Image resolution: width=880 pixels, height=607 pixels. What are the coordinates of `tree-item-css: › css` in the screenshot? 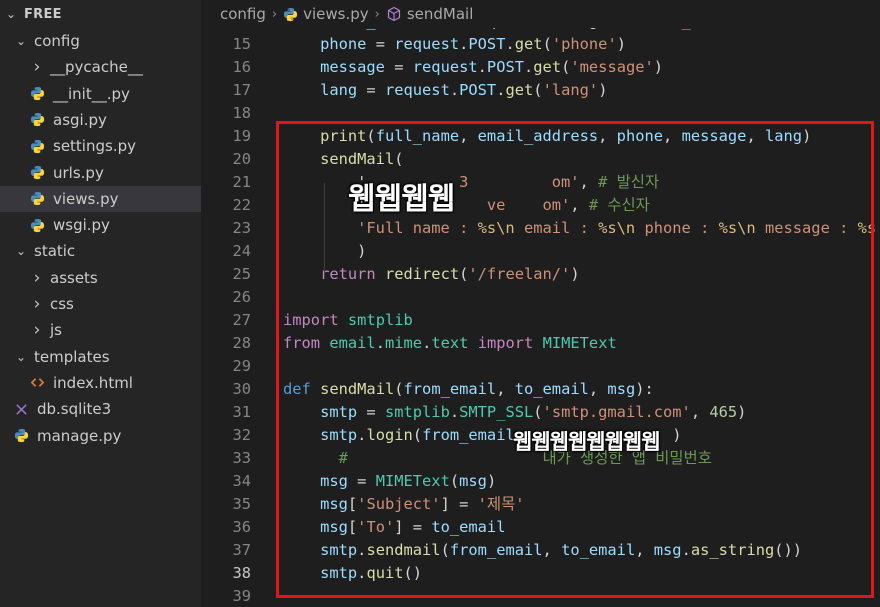 It's located at (100, 304).